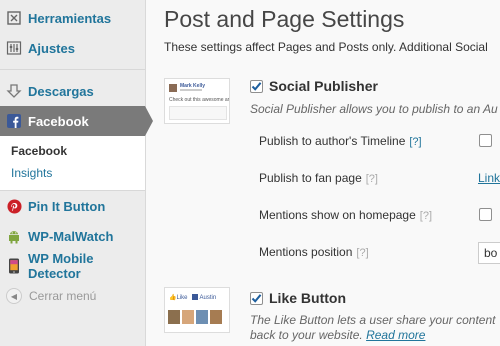 This screenshot has width=500, height=346. What do you see at coordinates (284, 19) in the screenshot?
I see `page-title: Post and Page Settings` at bounding box center [284, 19].